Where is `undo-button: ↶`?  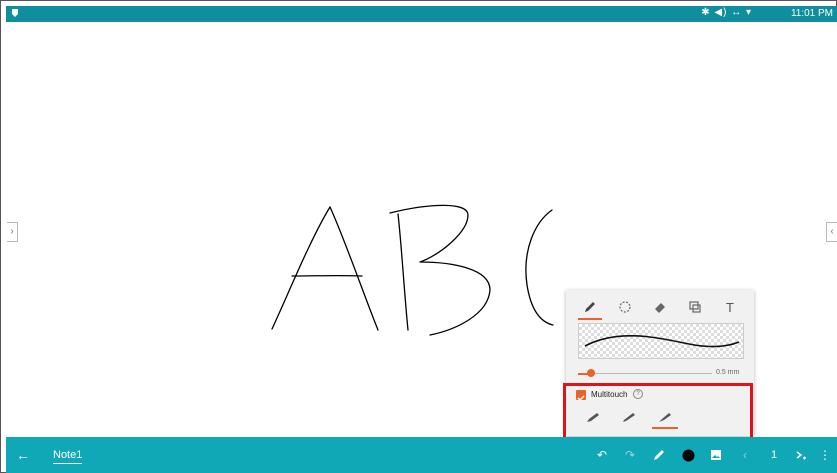
undo-button: ↶ is located at coordinates (602, 455).